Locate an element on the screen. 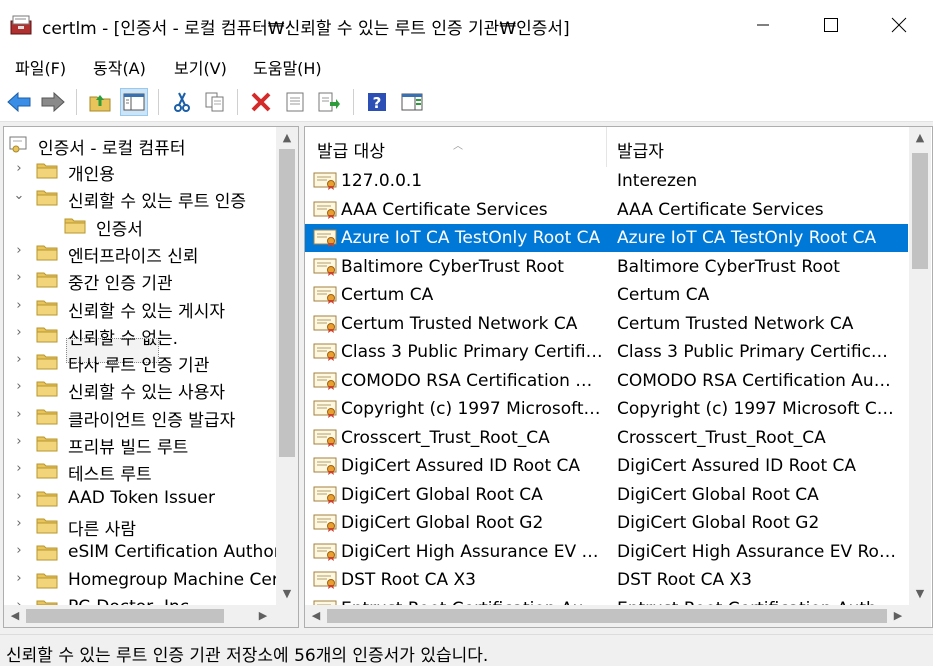 The width and height of the screenshot is (933, 666). tree-item-label: 개인용 is located at coordinates (91, 175).